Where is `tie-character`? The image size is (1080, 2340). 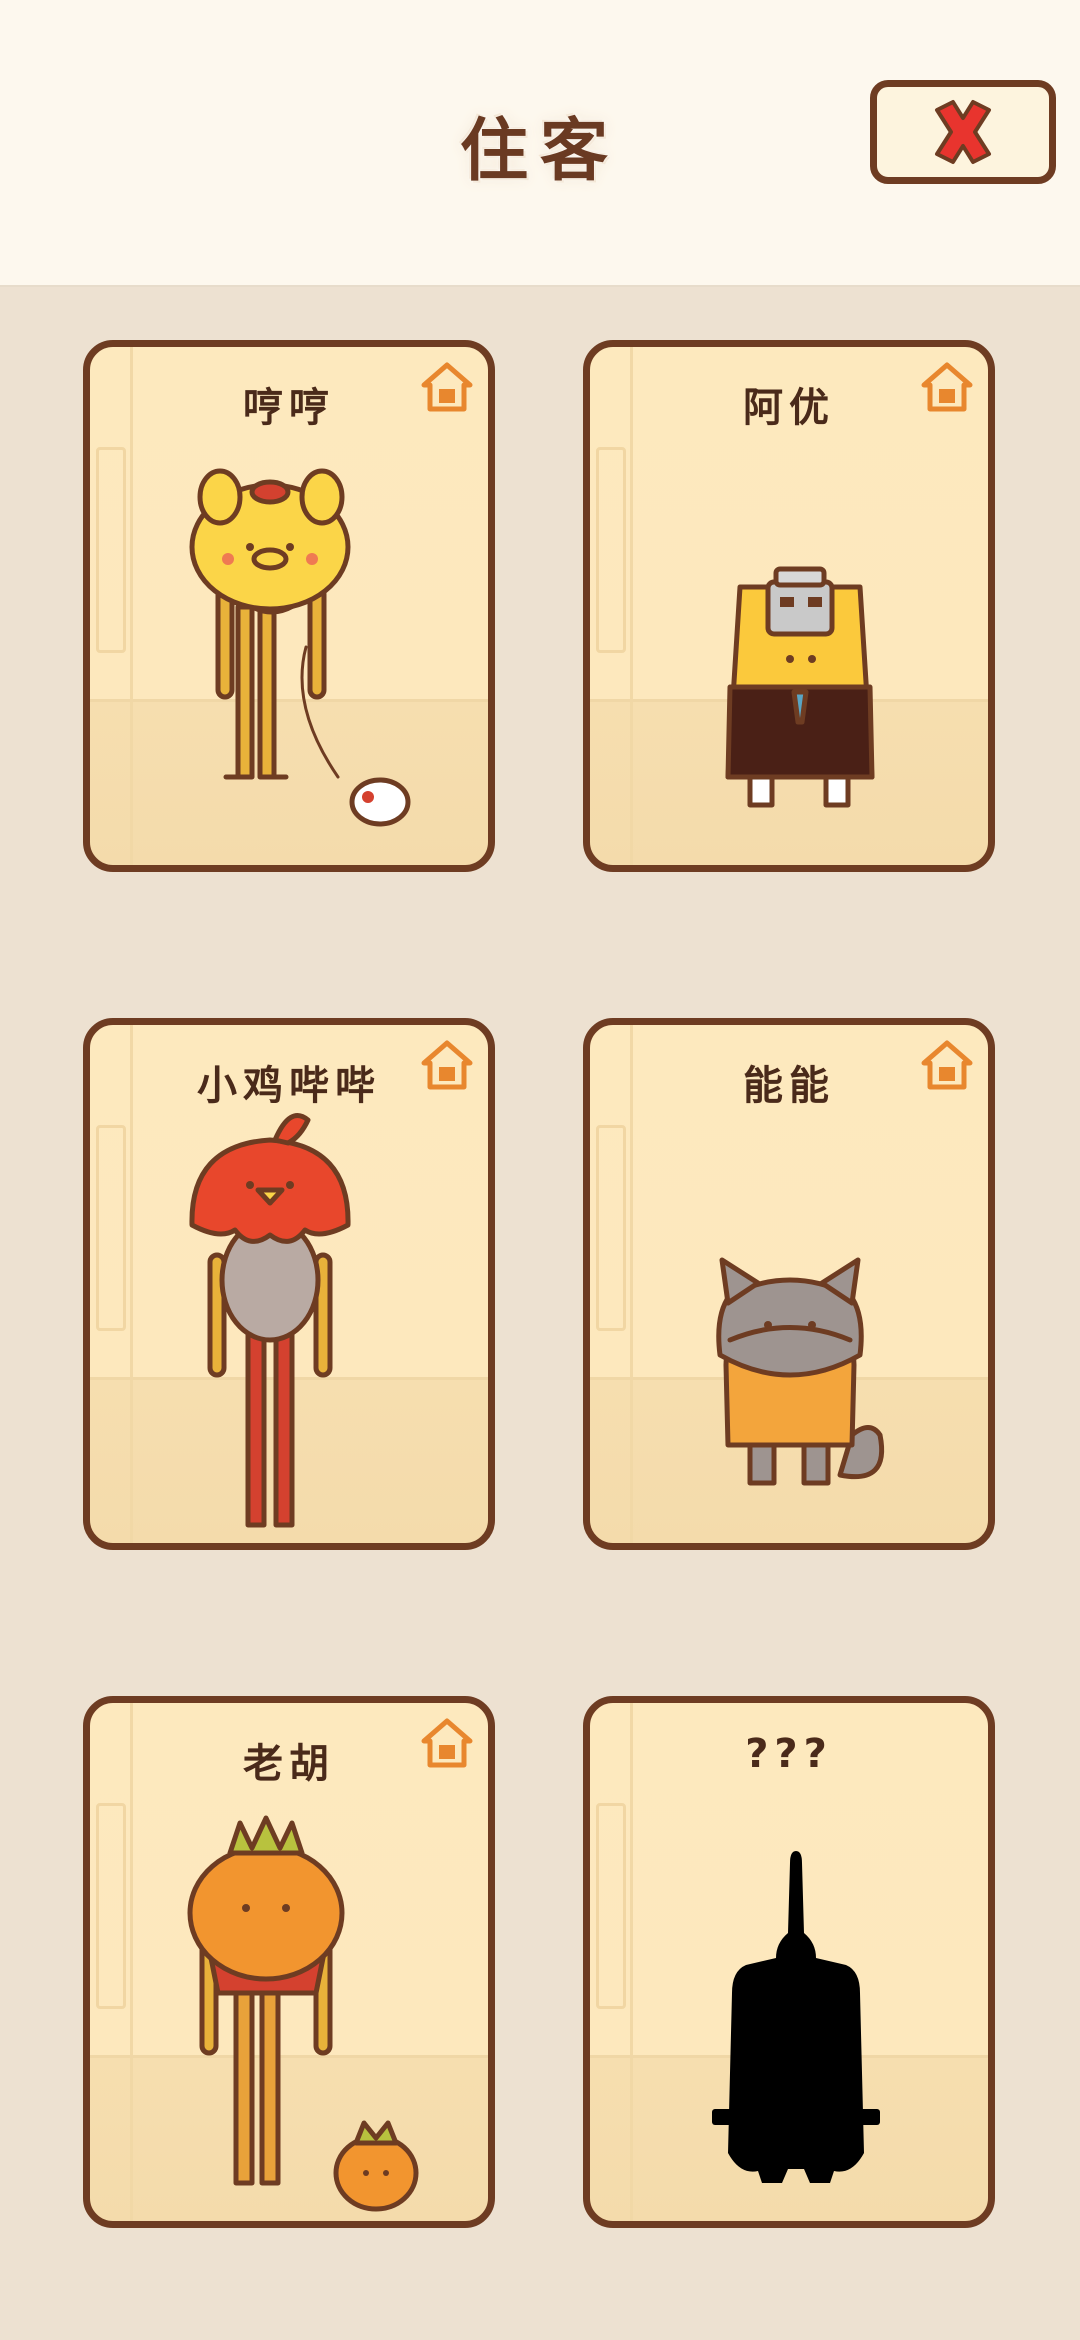
tie-character is located at coordinates (800, 687).